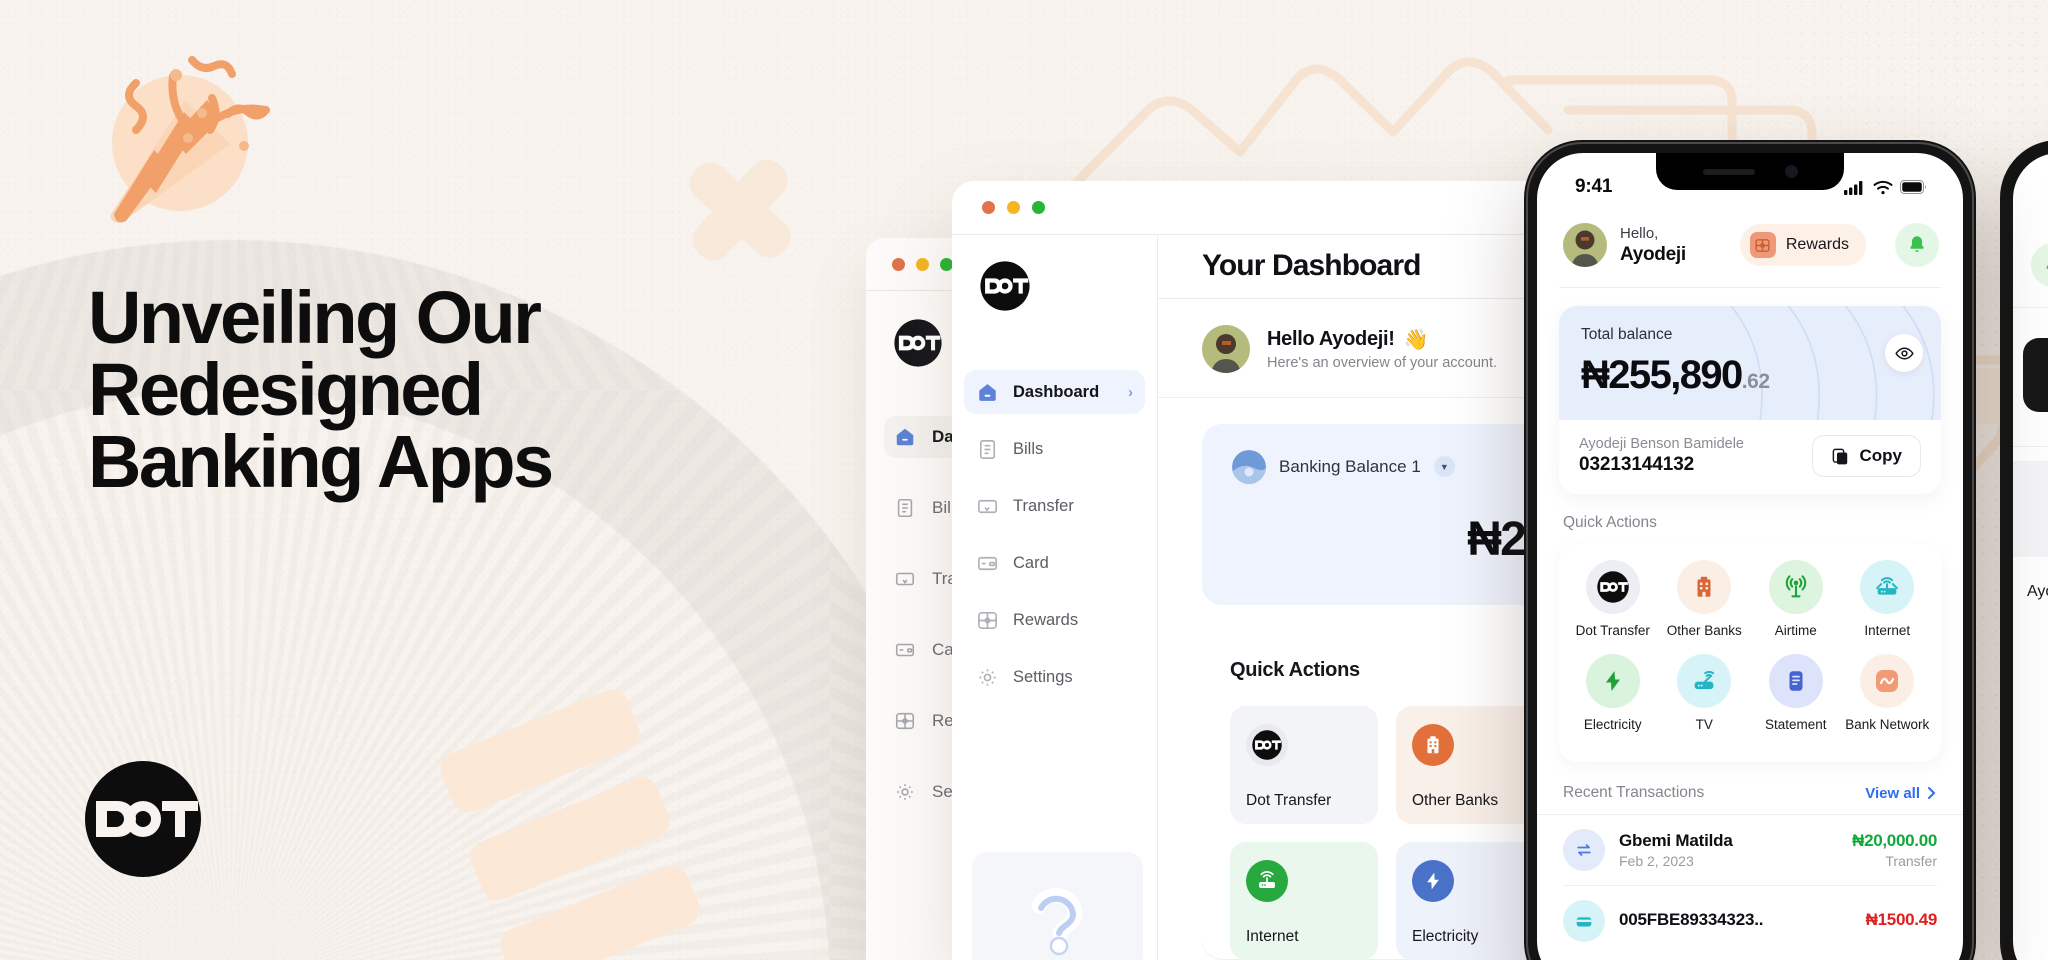  What do you see at coordinates (1038, 207) in the screenshot?
I see `maximize-icon` at bounding box center [1038, 207].